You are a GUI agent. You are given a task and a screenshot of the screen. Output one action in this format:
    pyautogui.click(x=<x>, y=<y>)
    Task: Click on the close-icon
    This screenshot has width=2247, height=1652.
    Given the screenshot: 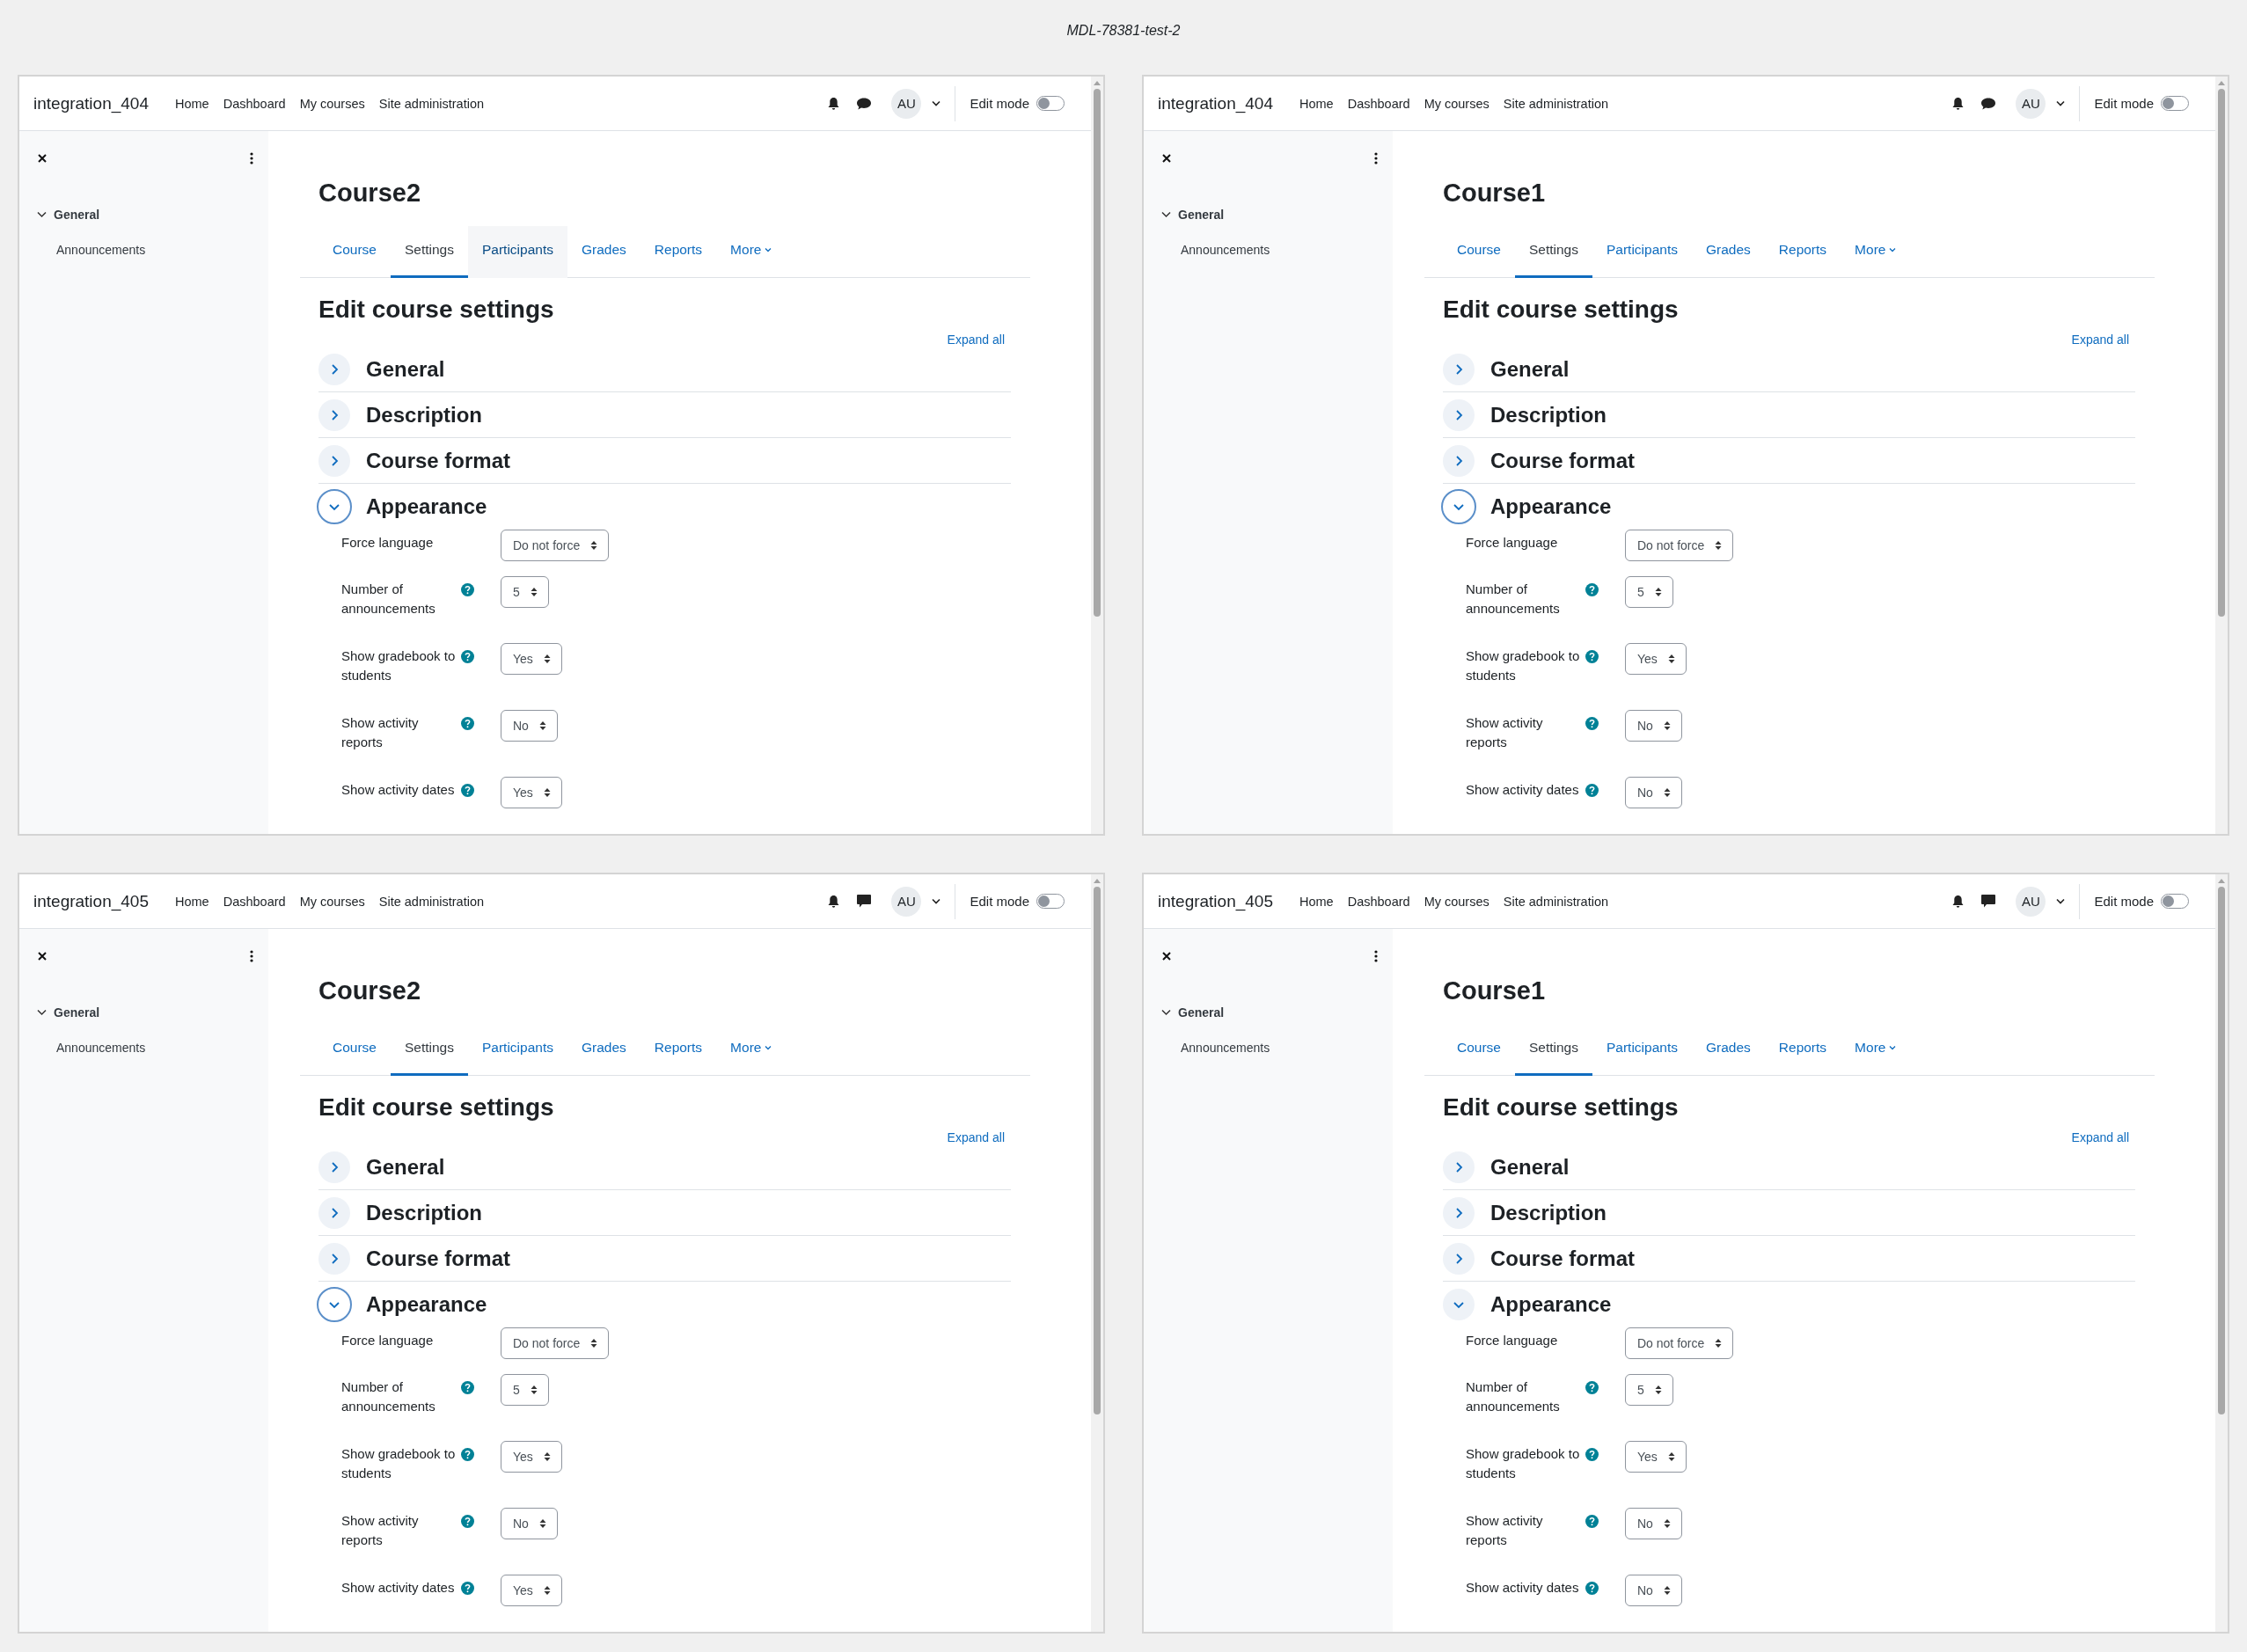 What is the action you would take?
    pyautogui.click(x=1166, y=956)
    